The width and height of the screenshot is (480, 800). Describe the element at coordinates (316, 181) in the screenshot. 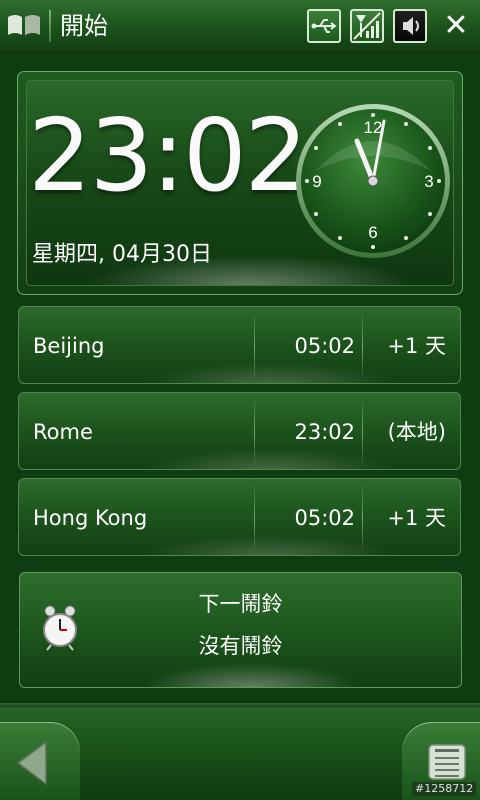

I see `dial-9: 9` at that location.